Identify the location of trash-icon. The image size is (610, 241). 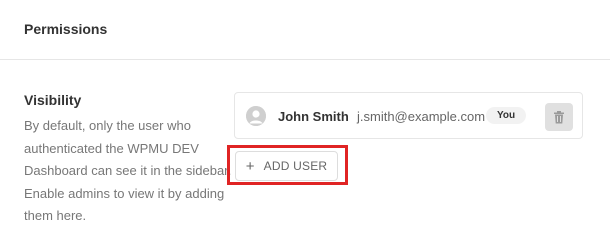
(559, 116).